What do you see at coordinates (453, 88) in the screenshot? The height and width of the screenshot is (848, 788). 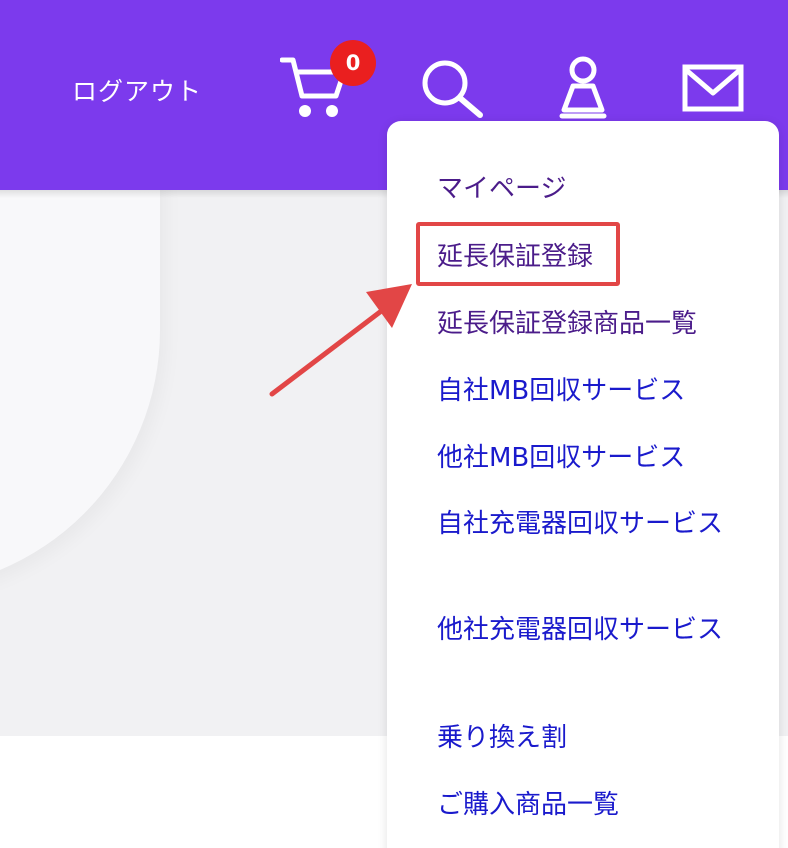 I see `search-icon` at bounding box center [453, 88].